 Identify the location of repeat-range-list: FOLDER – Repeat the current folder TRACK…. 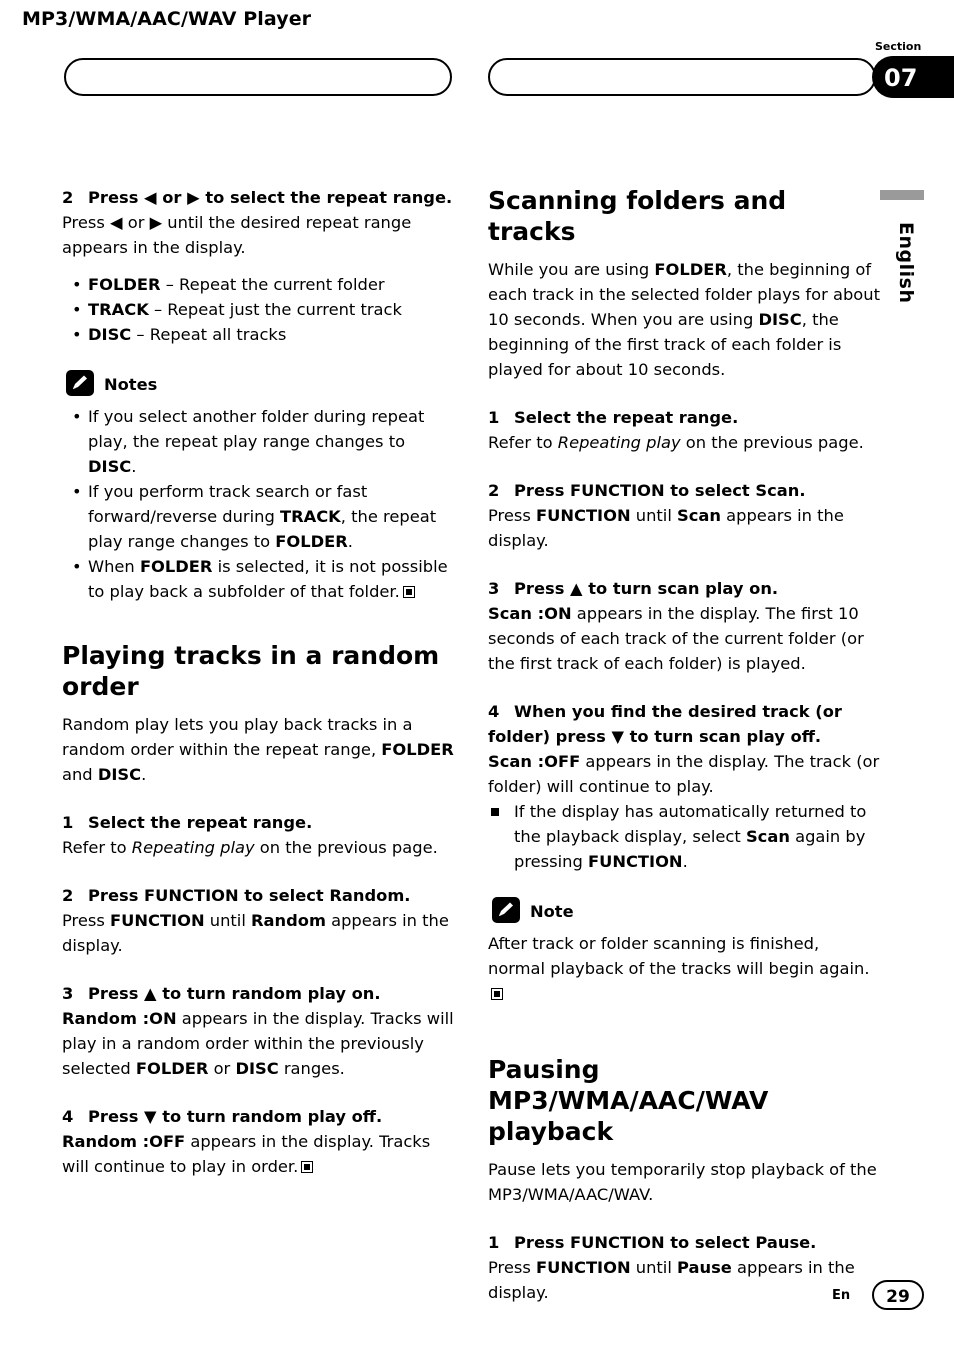
(258, 309).